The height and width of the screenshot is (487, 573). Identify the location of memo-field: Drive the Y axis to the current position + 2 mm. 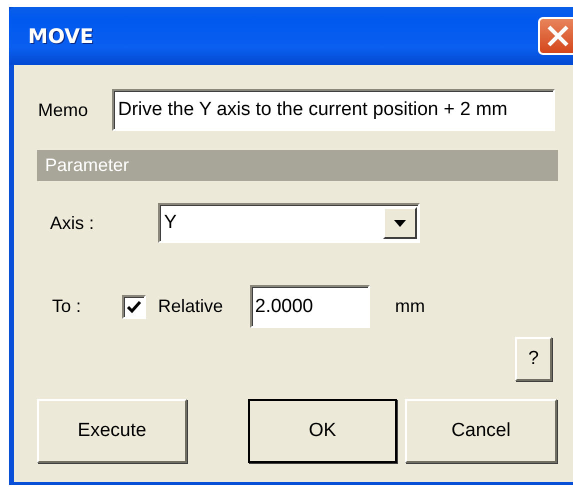
(333, 110).